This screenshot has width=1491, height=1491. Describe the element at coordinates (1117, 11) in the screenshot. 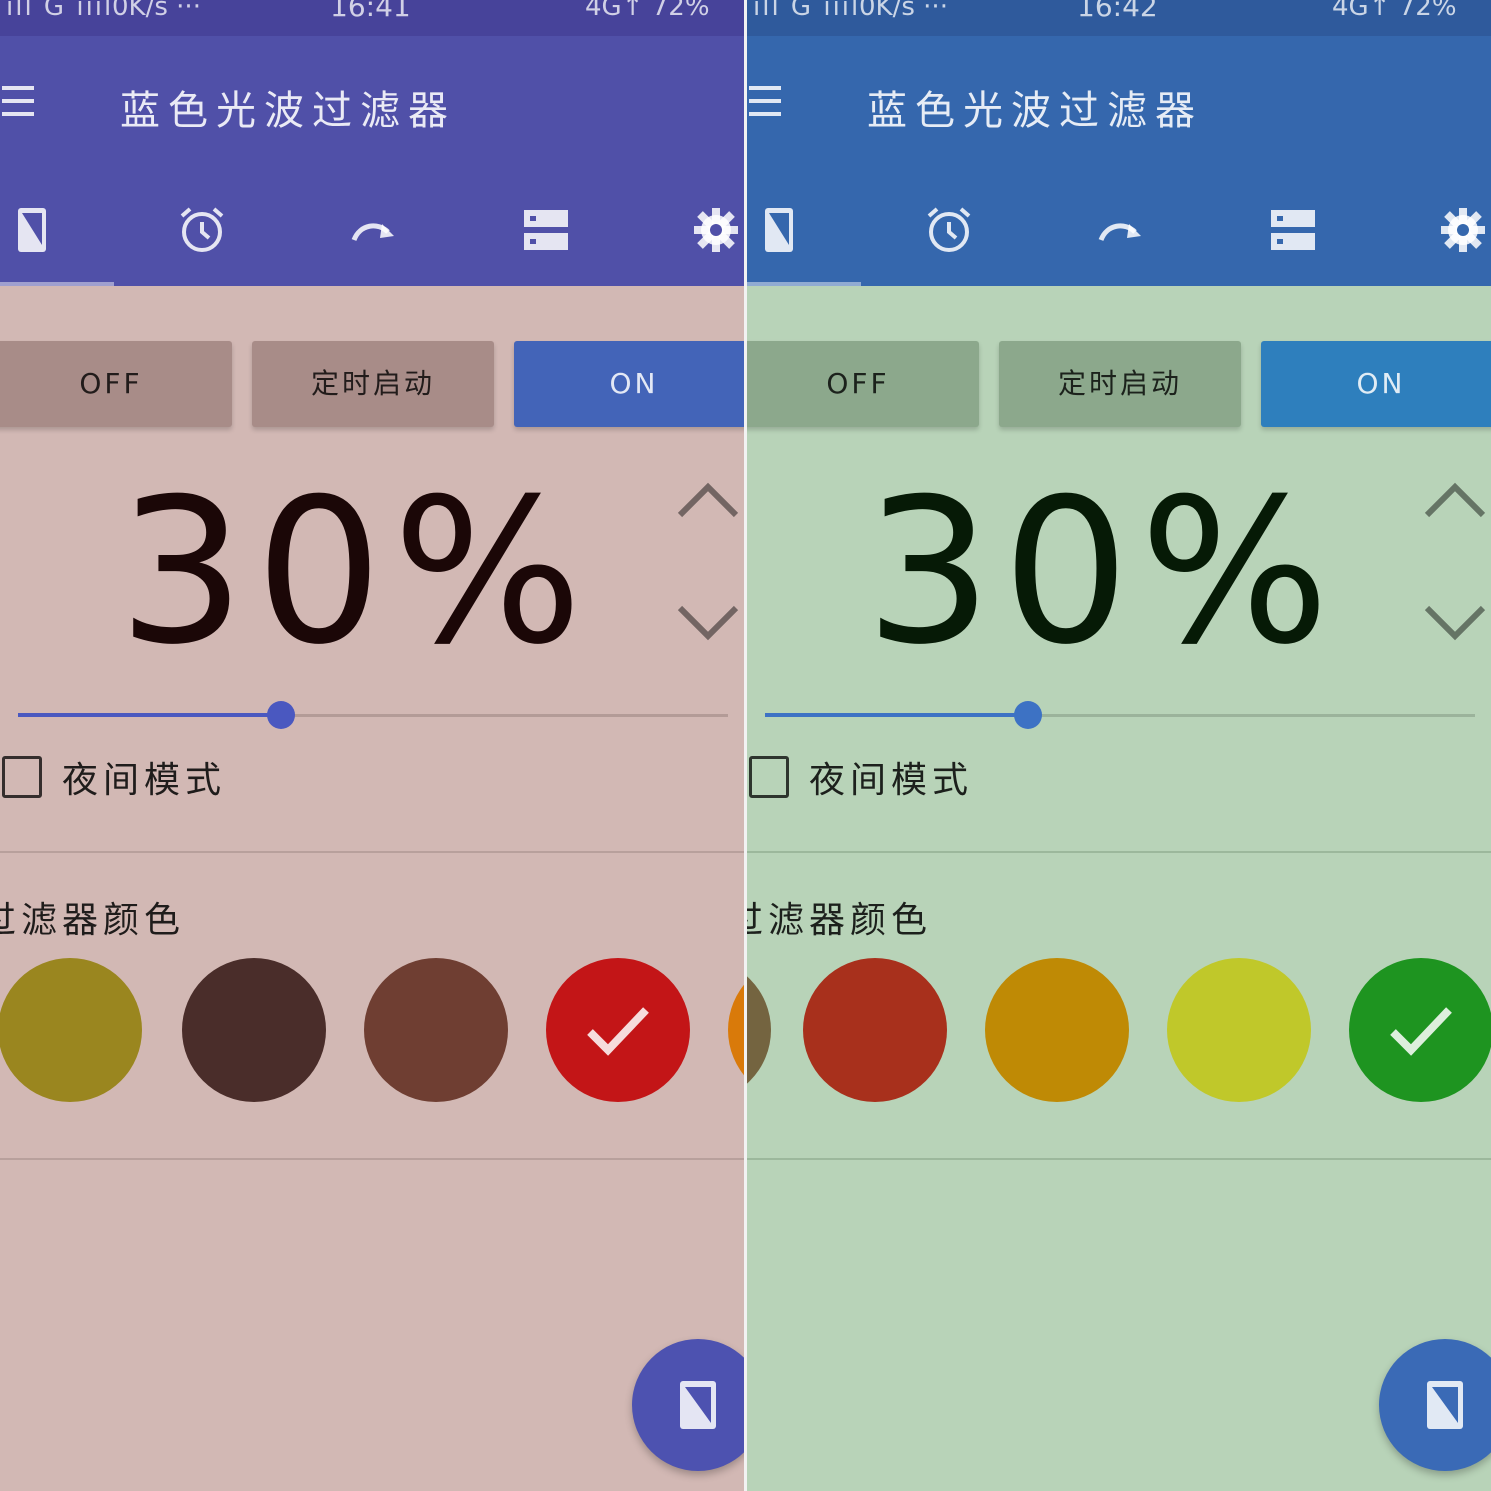

I see `clock: 16:42` at that location.